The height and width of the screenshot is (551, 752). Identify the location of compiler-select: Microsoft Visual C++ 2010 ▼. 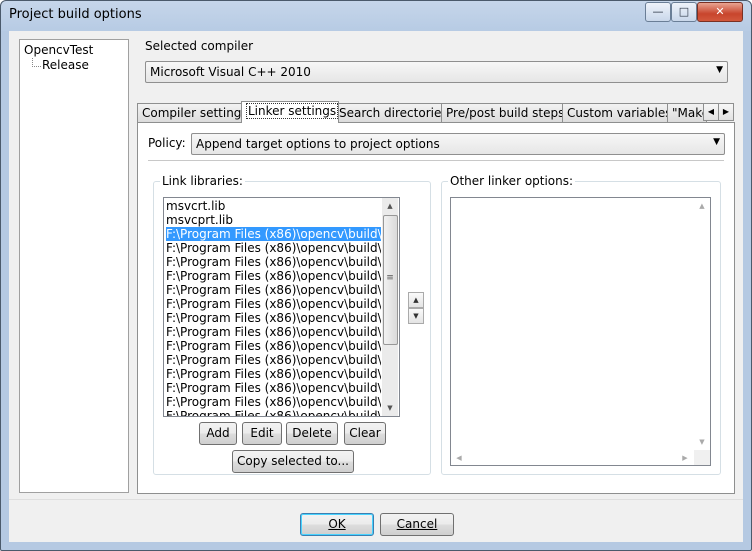
(436, 72).